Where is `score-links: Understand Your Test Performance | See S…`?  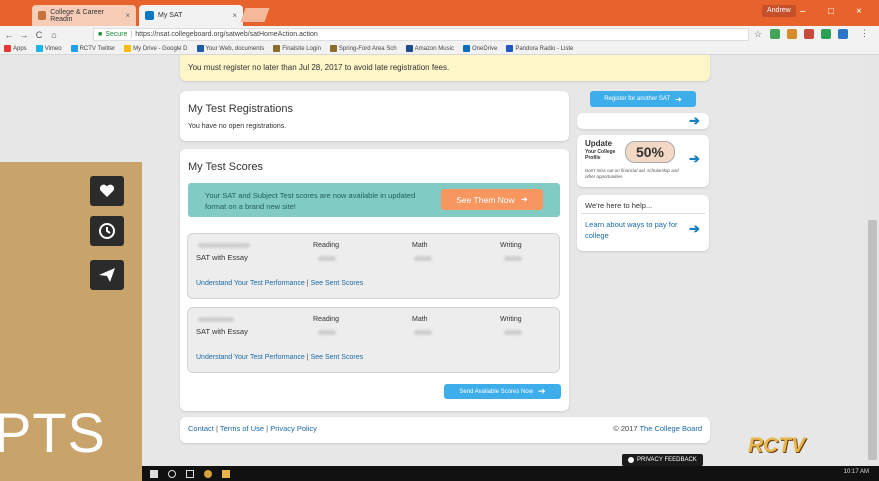 score-links: Understand Your Test Performance | See S… is located at coordinates (280, 283).